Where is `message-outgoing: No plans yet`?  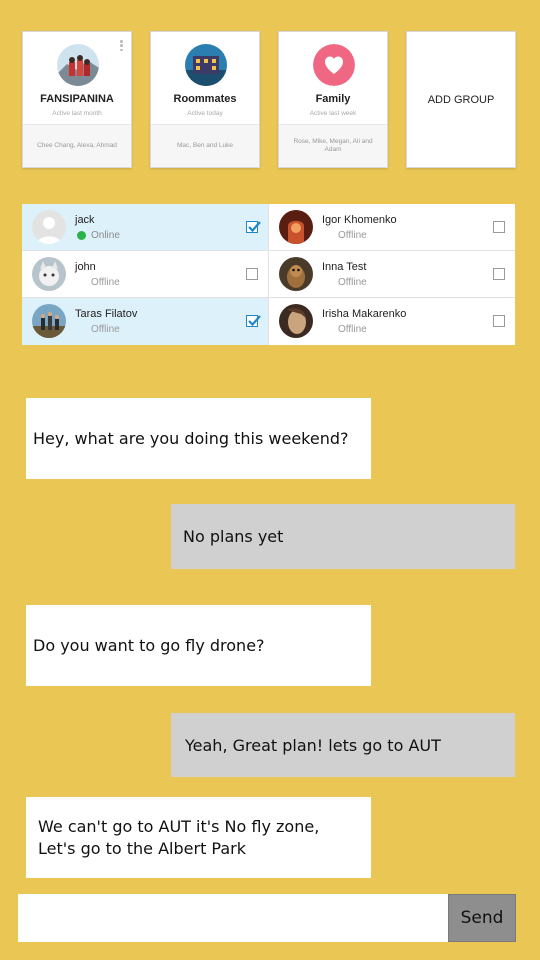 message-outgoing: No plans yet is located at coordinates (343, 536).